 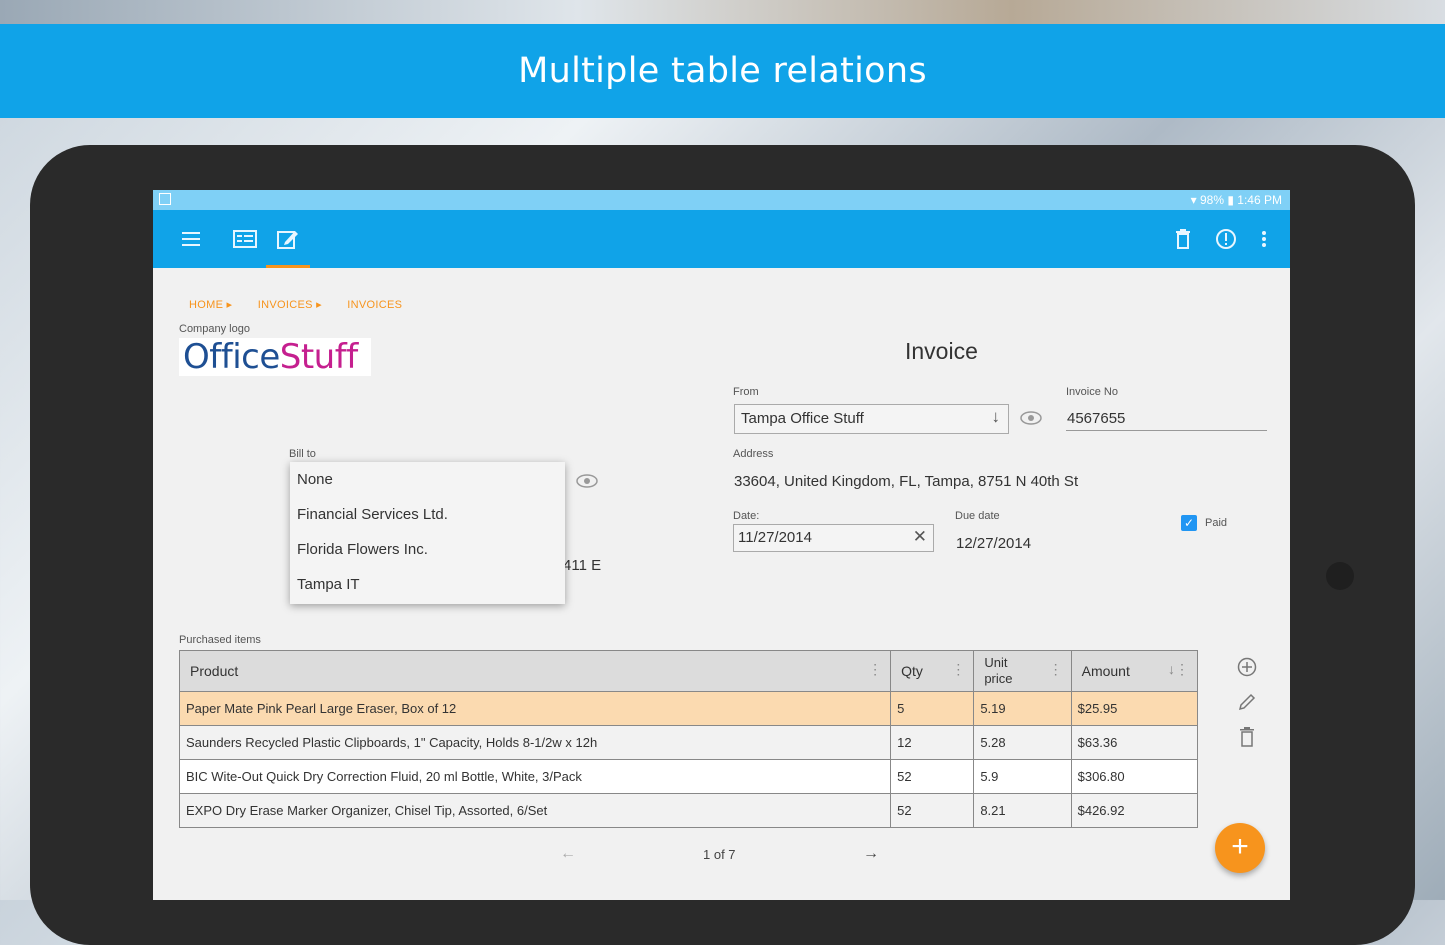 What do you see at coordinates (920, 537) in the screenshot?
I see `clear-icon: ✕` at bounding box center [920, 537].